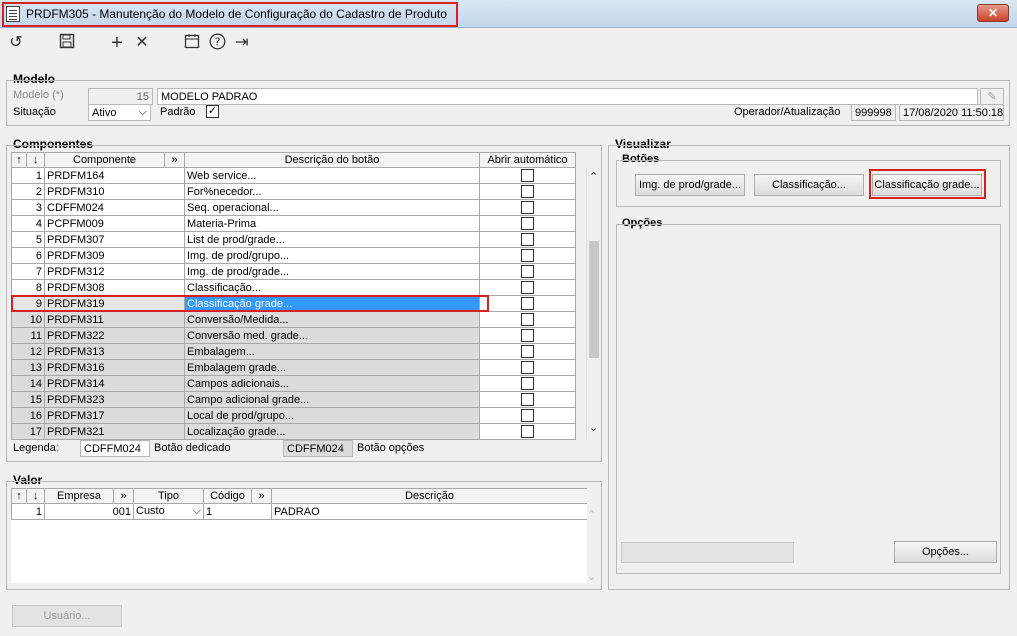  I want to click on componente-cell: PRDFM312, so click(114, 271).